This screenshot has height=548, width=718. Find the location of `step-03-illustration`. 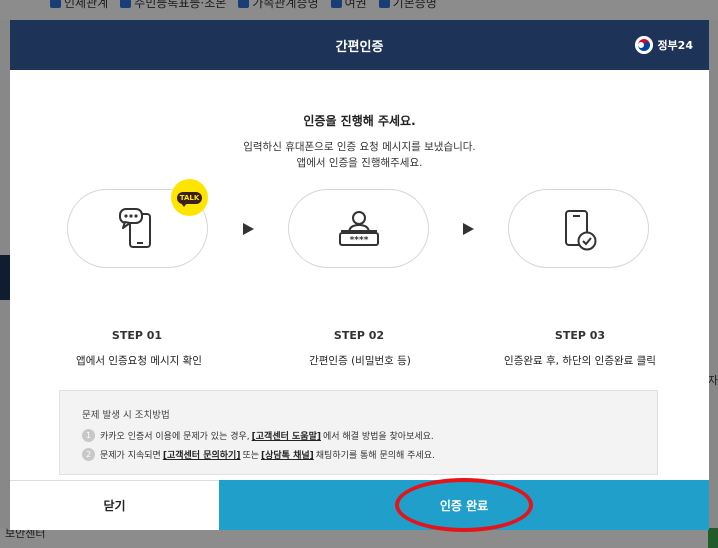

step-03-illustration is located at coordinates (578, 228).